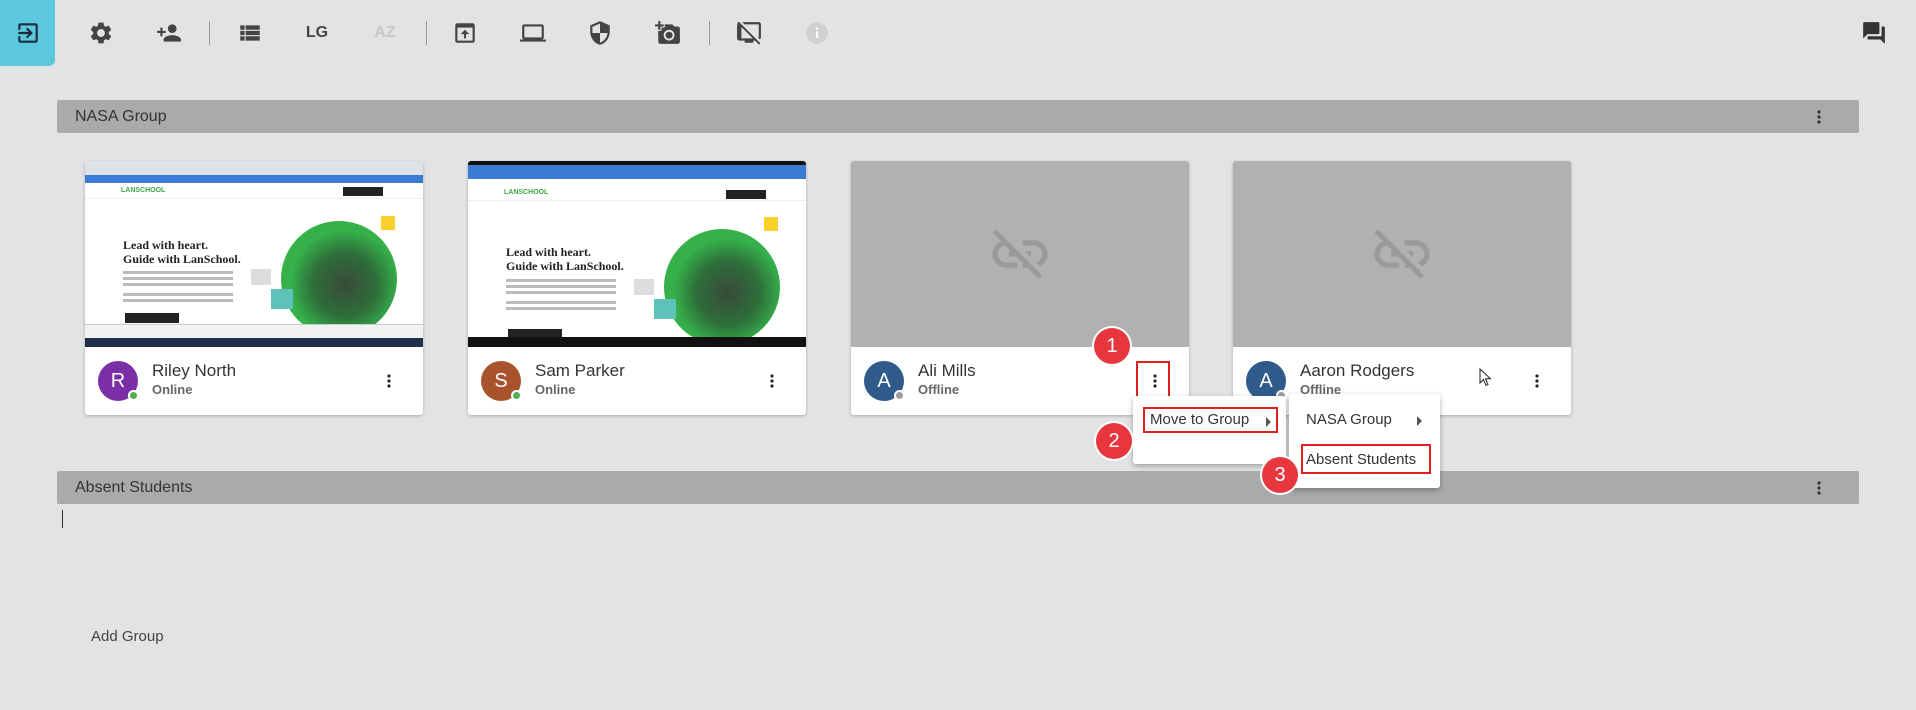 The height and width of the screenshot is (710, 1916). I want to click on gear-icon, so click(101, 33).